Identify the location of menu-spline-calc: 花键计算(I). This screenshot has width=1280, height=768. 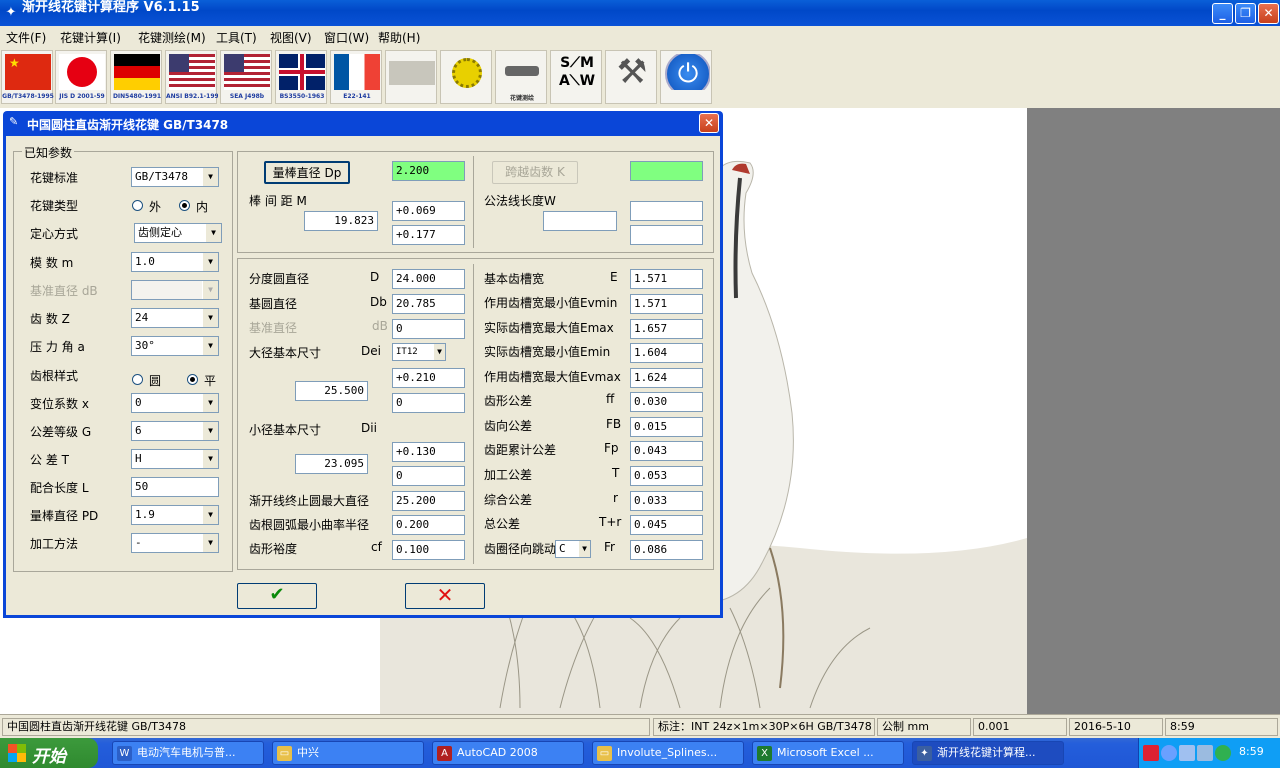
(90, 37).